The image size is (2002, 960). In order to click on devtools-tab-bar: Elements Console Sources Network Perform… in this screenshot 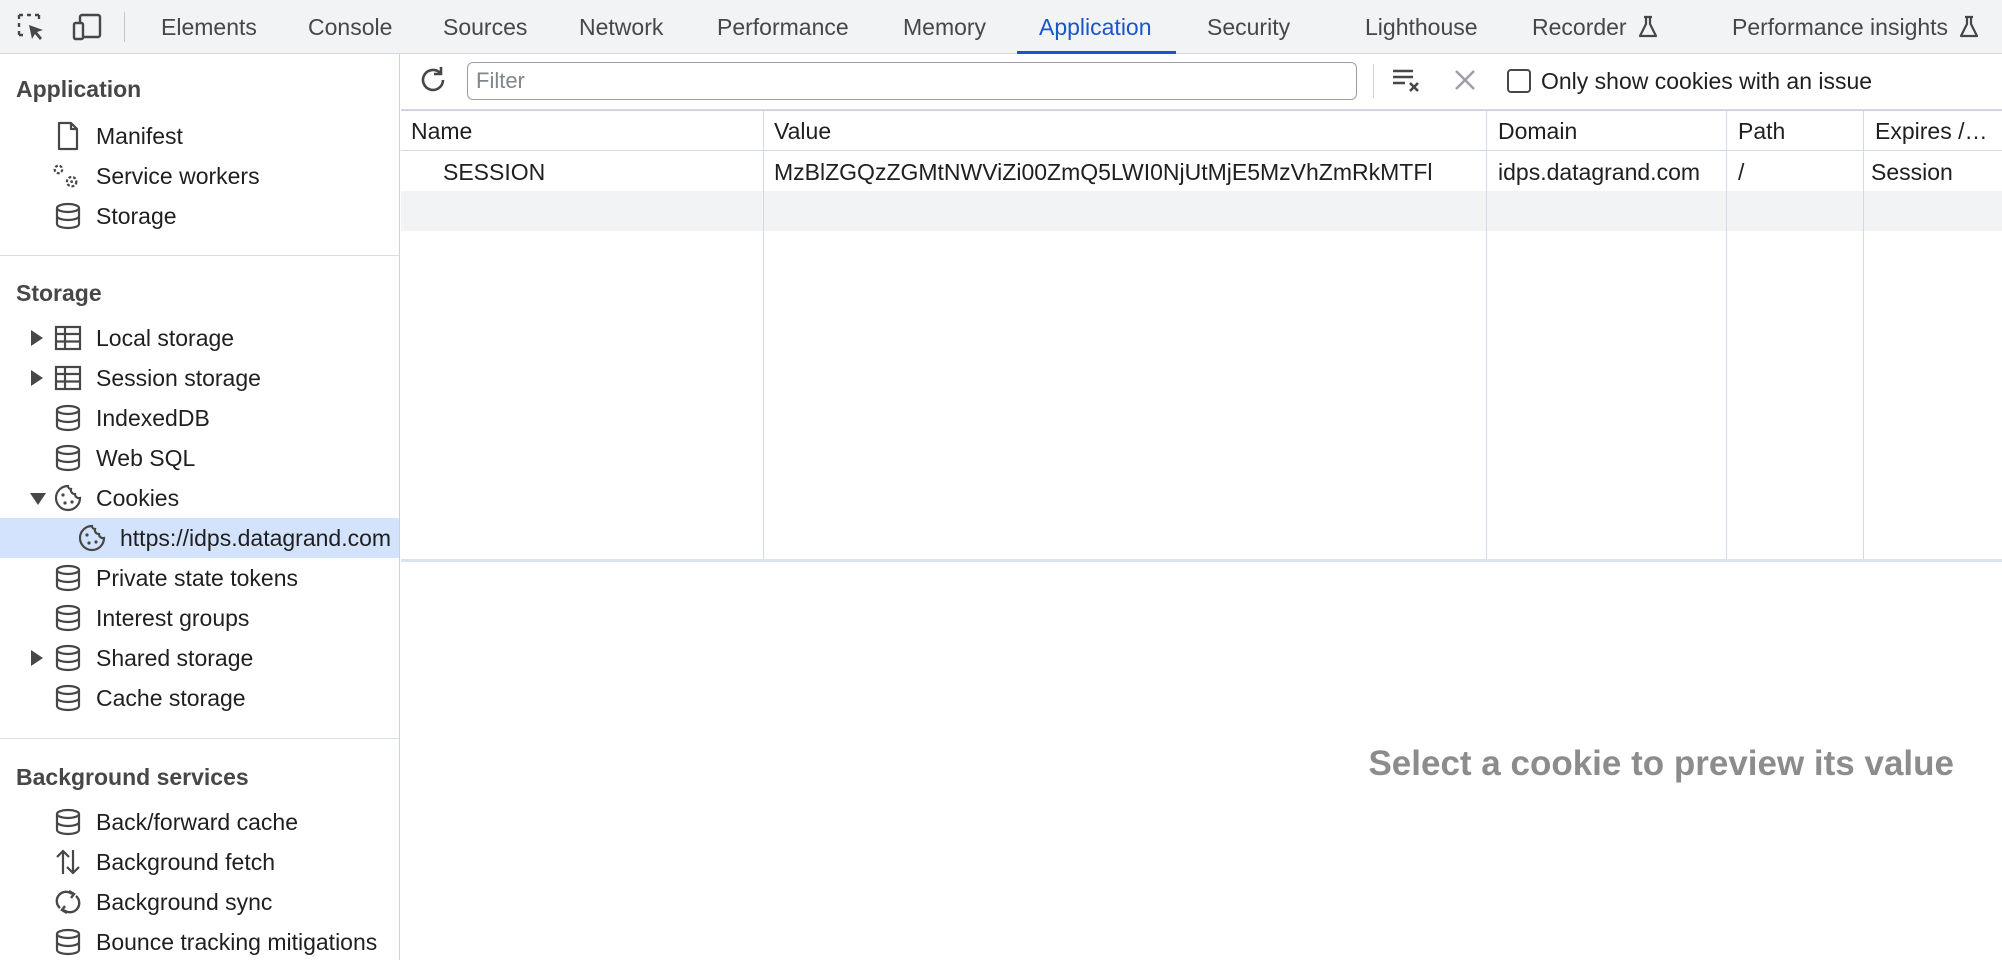, I will do `click(1001, 27)`.